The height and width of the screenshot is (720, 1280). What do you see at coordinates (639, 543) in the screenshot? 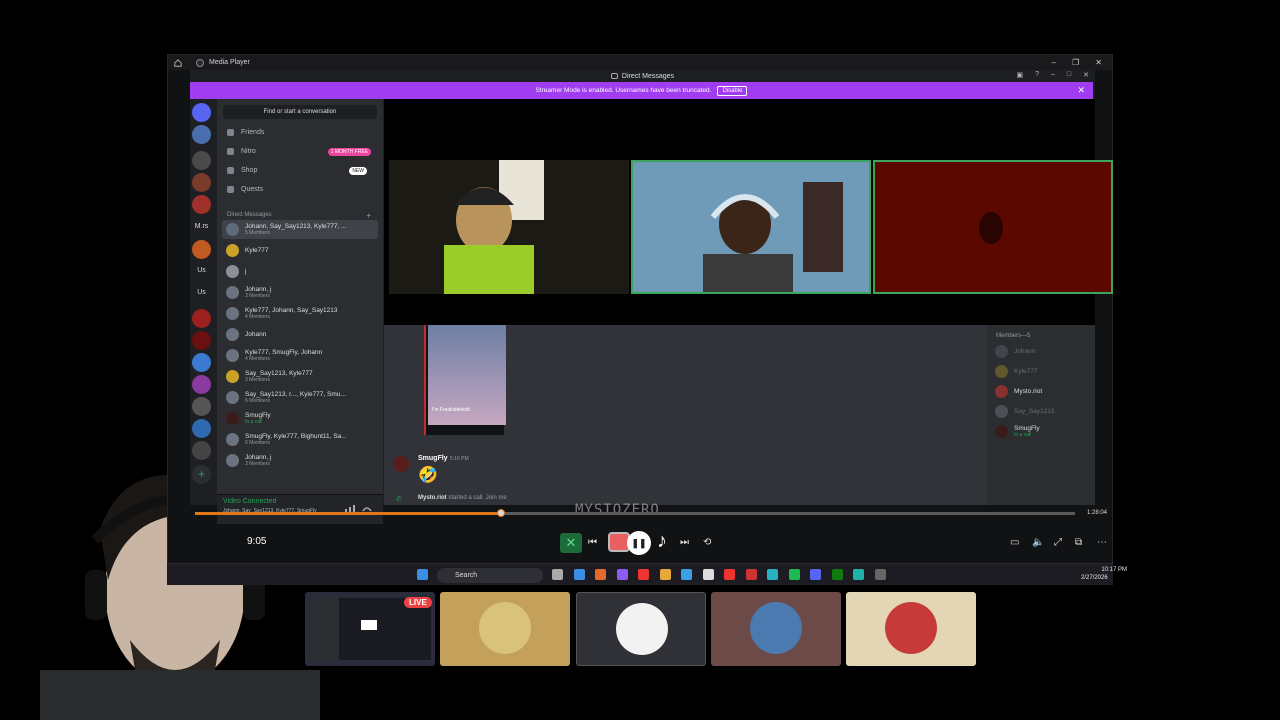
I see `pause-button: ❚❚` at bounding box center [639, 543].